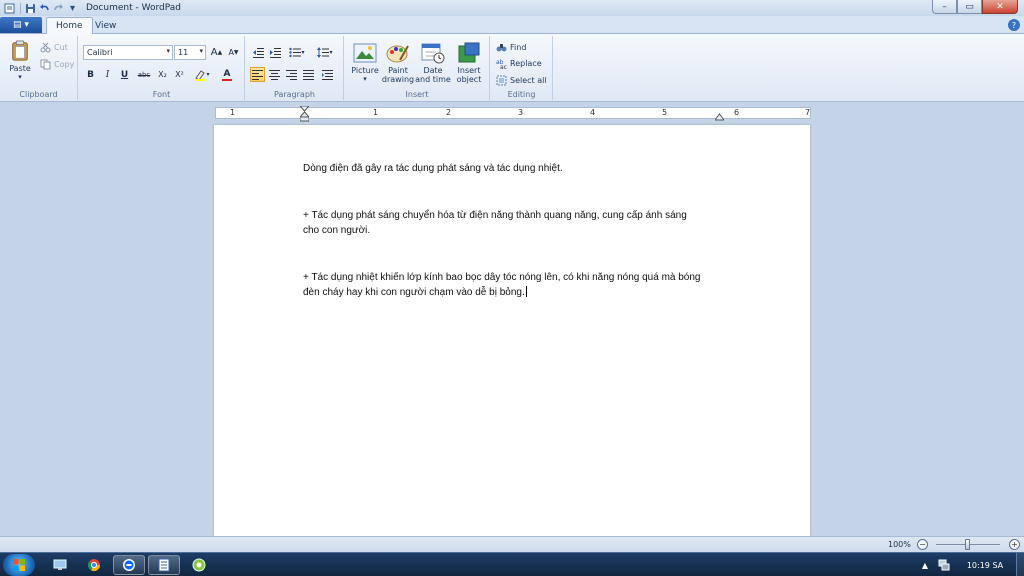  I want to click on clipboard-group: Paste ▾ Cut Copy Clipboard, so click(39, 68).